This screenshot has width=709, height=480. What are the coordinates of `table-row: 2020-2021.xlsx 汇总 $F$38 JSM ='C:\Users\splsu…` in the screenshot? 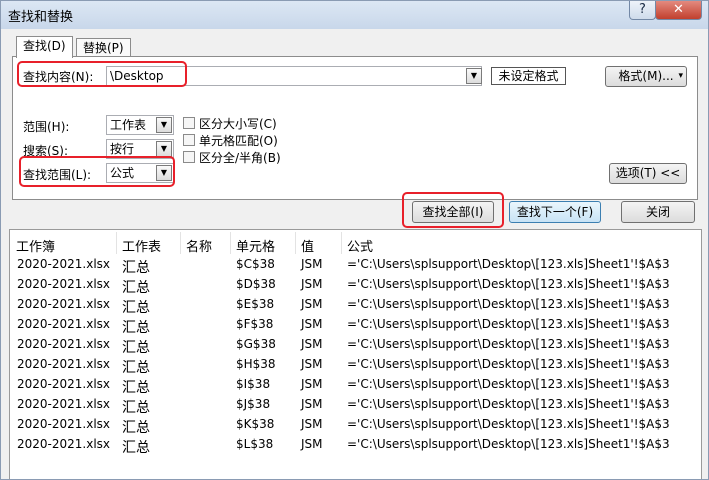 It's located at (355, 325).